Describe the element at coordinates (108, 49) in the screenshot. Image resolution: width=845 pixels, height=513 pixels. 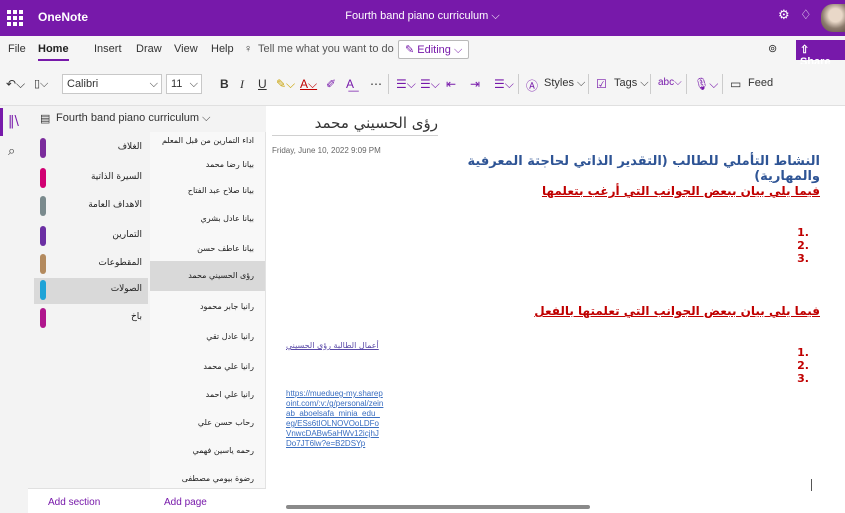
I see `tab-insert: Insert` at that location.